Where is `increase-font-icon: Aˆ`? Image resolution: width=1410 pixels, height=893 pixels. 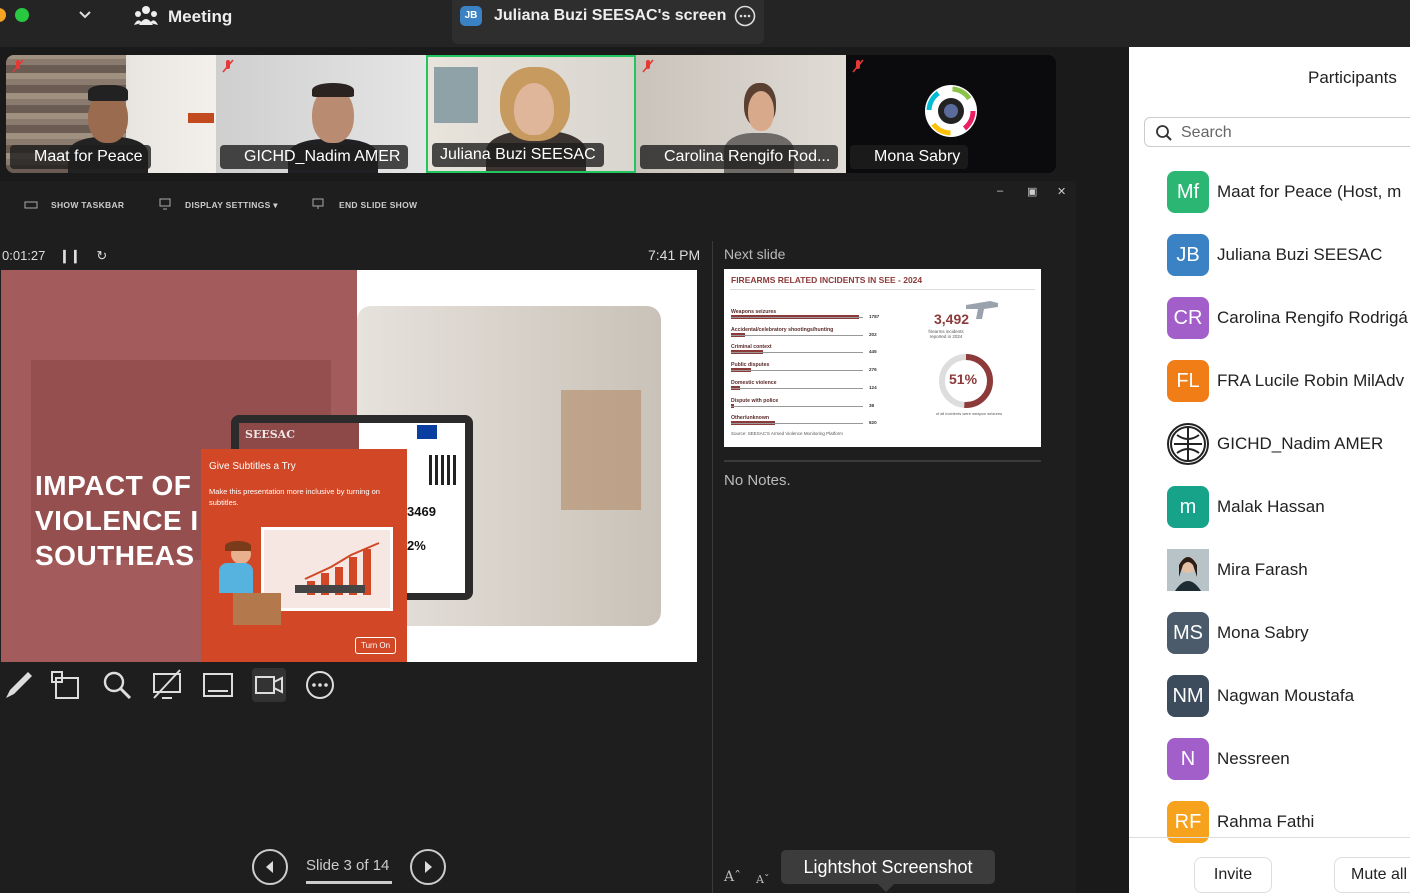
increase-font-icon: Aˆ is located at coordinates (732, 877).